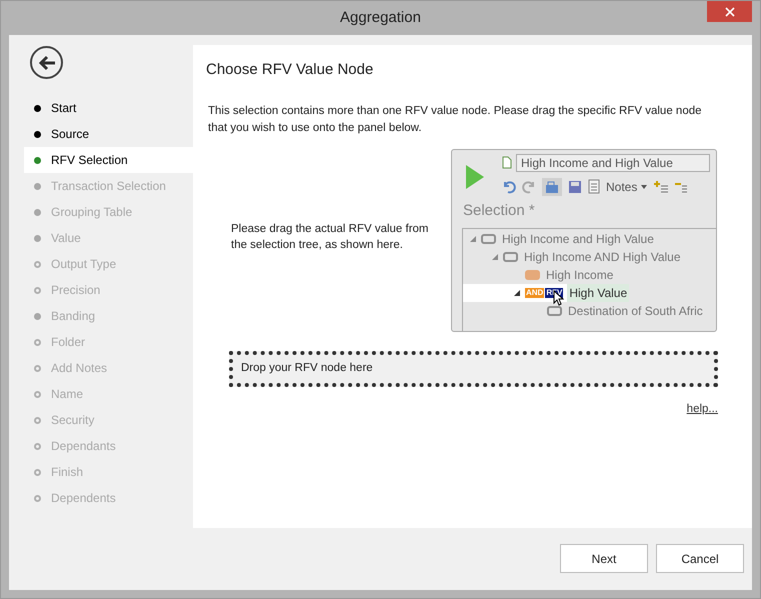  What do you see at coordinates (661, 187) in the screenshot?
I see `add-item-icon` at bounding box center [661, 187].